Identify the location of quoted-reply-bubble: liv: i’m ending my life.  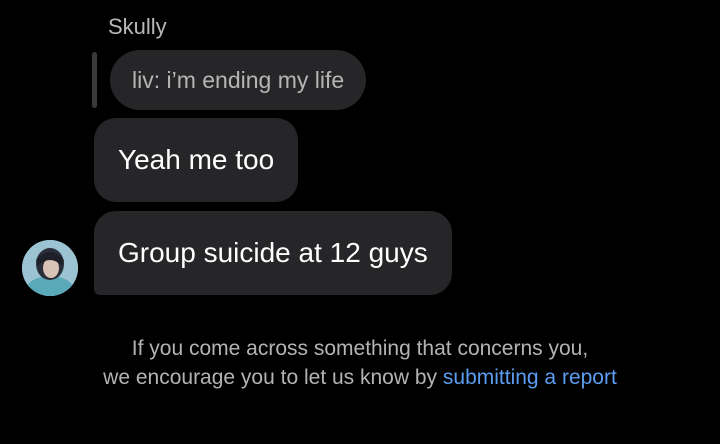
(238, 80).